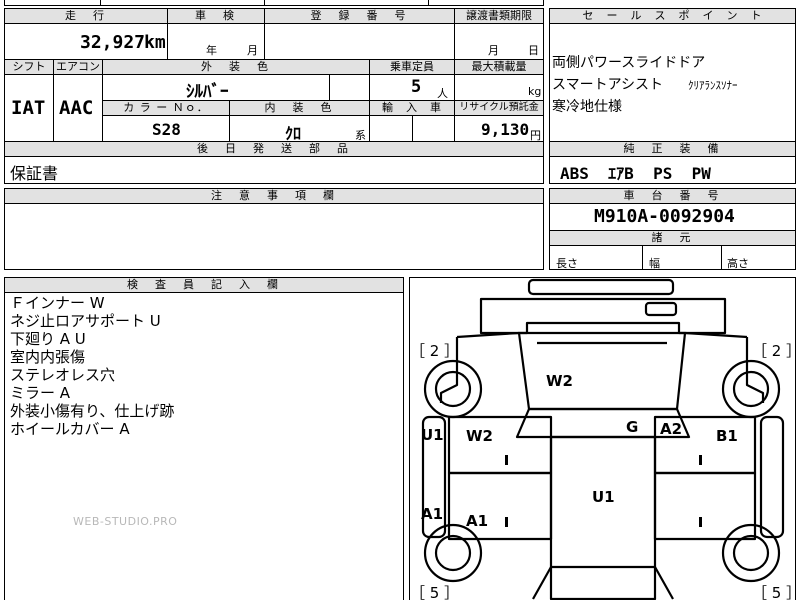 The height and width of the screenshot is (600, 800). What do you see at coordinates (299, 108) in the screenshot?
I see `interior-color-header: 内 装 色` at bounding box center [299, 108].